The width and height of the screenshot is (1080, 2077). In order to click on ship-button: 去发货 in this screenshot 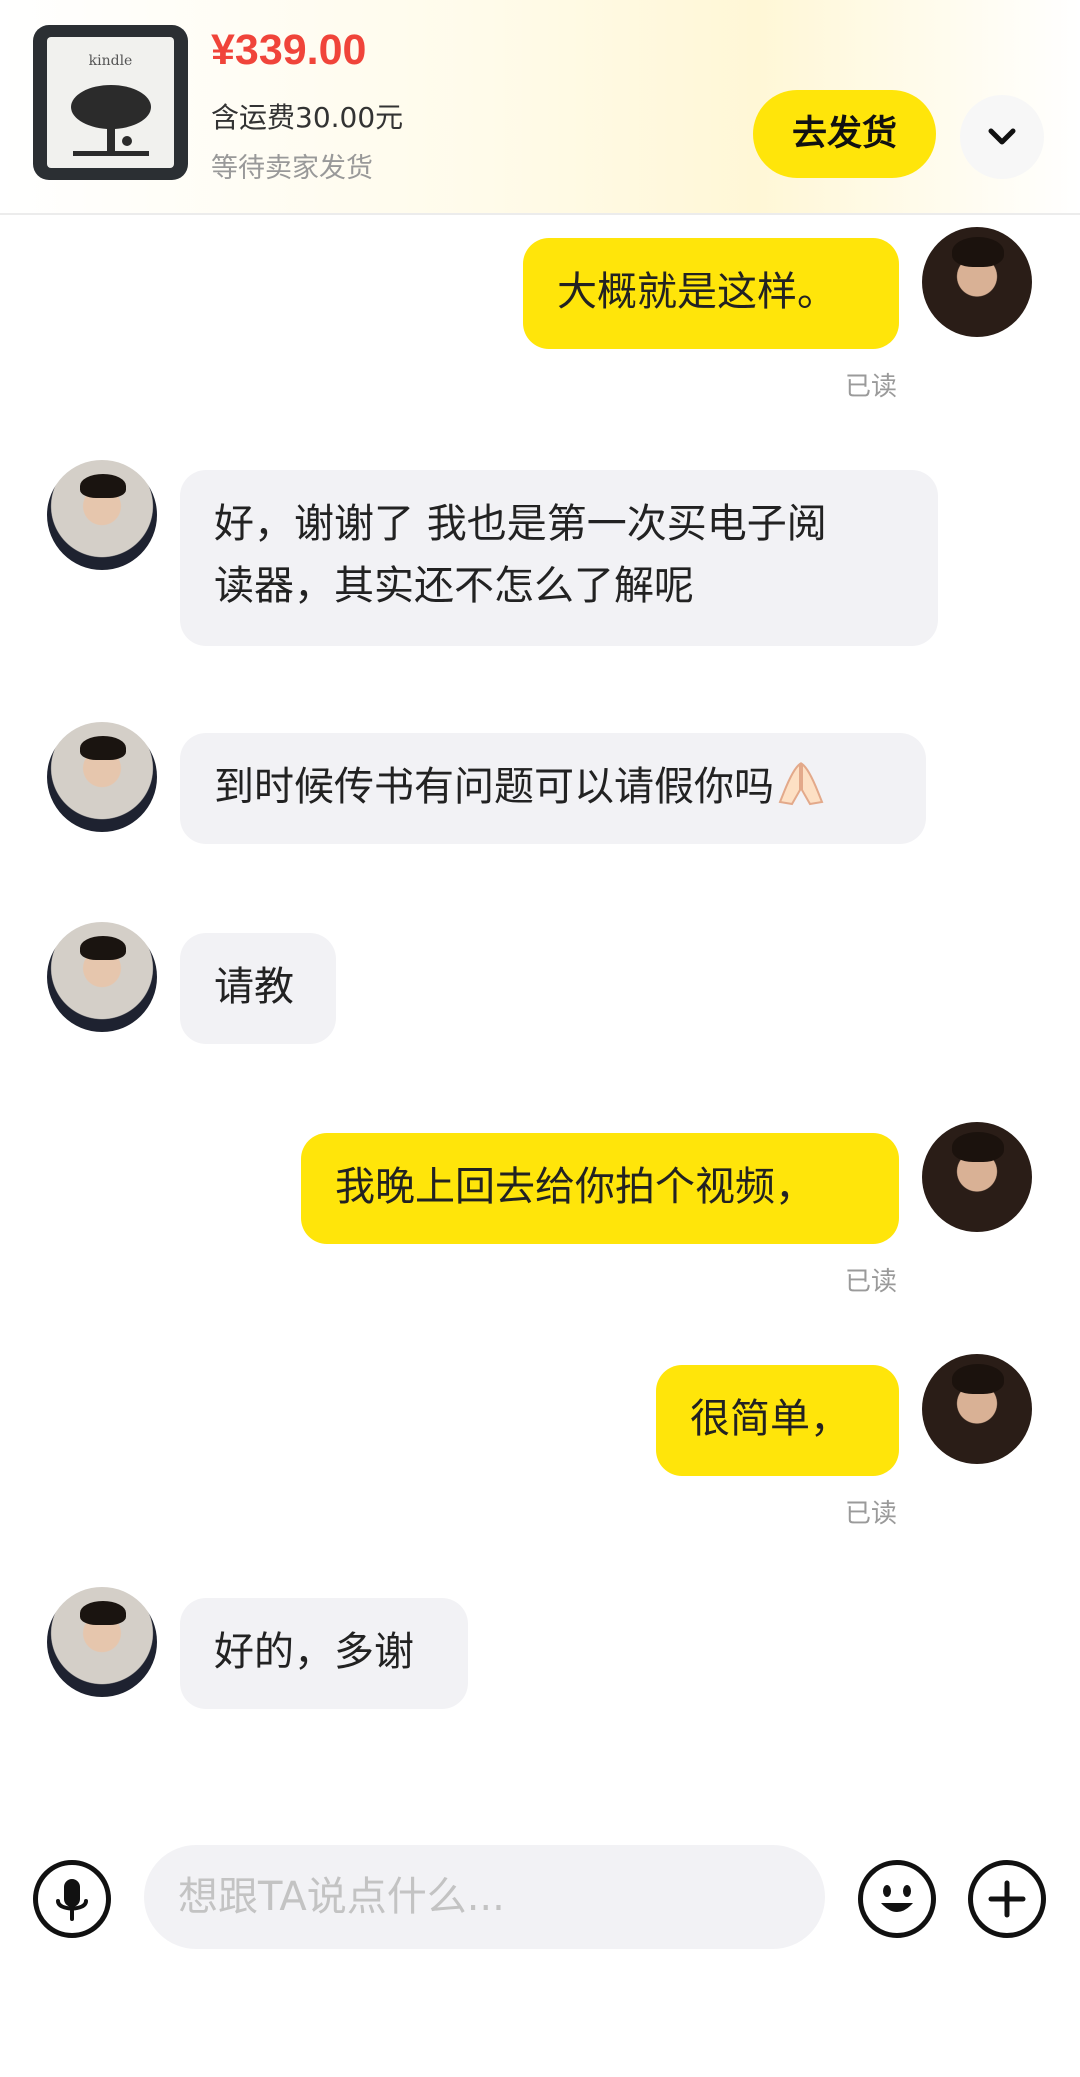, I will do `click(844, 134)`.